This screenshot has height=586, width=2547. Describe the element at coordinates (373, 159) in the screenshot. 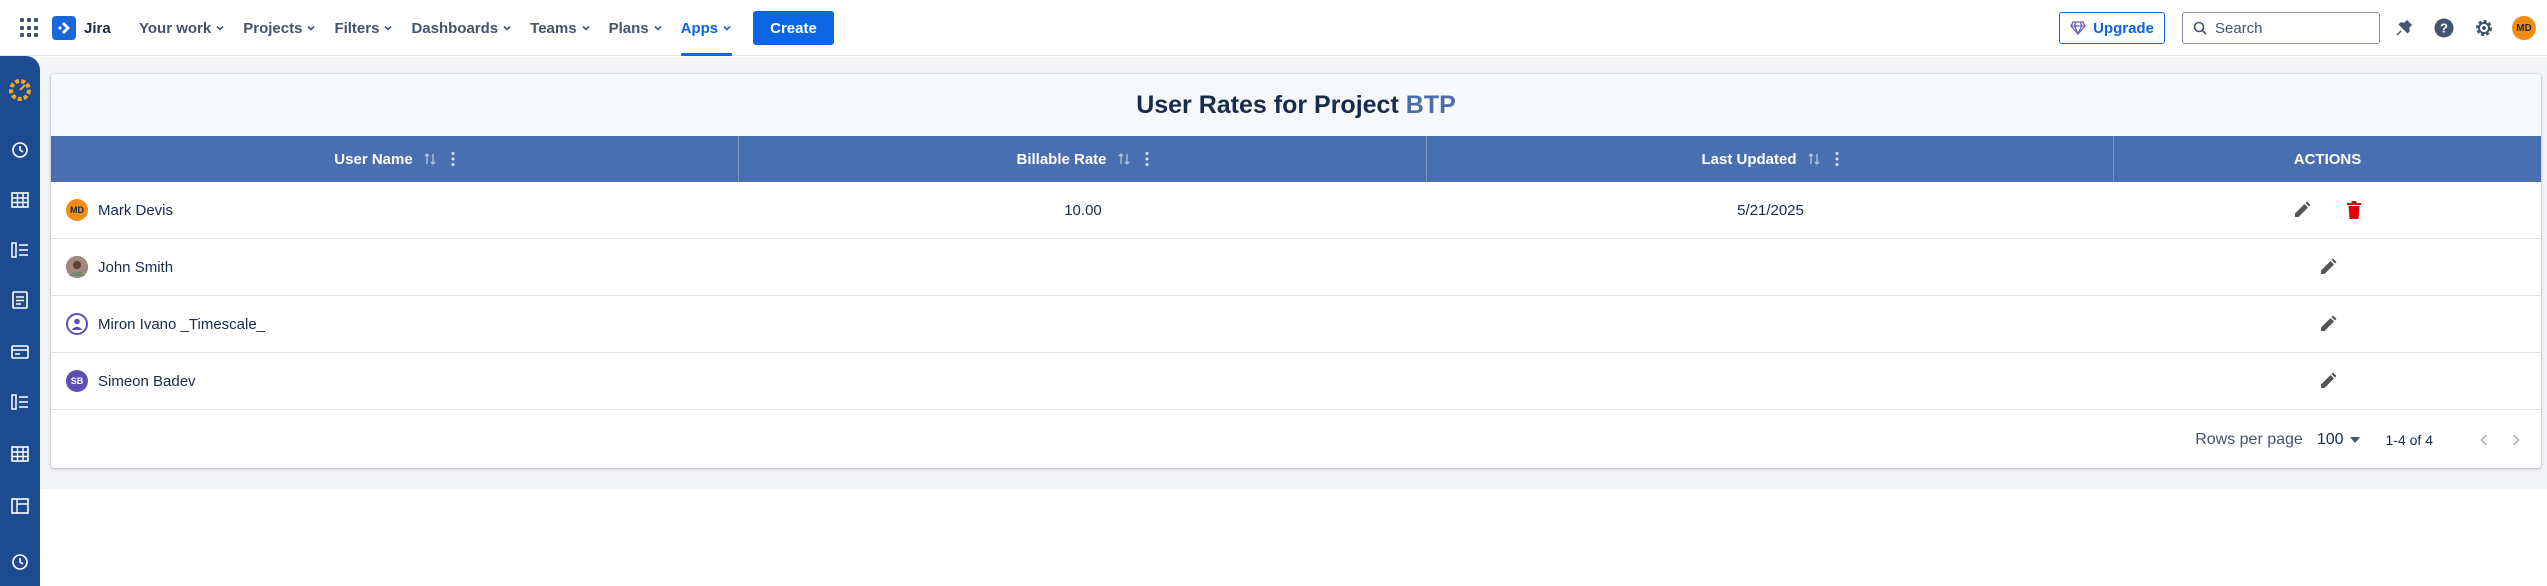

I see `column-label: User Name` at that location.